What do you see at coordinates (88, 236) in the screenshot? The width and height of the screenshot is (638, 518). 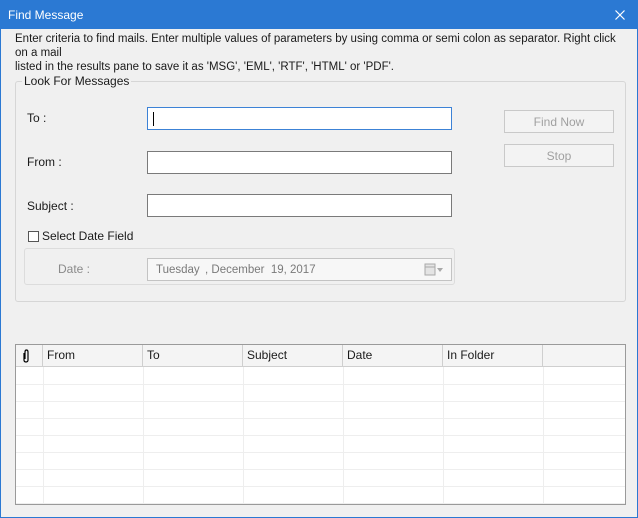 I see `select-date-label: Select Date Field` at bounding box center [88, 236].